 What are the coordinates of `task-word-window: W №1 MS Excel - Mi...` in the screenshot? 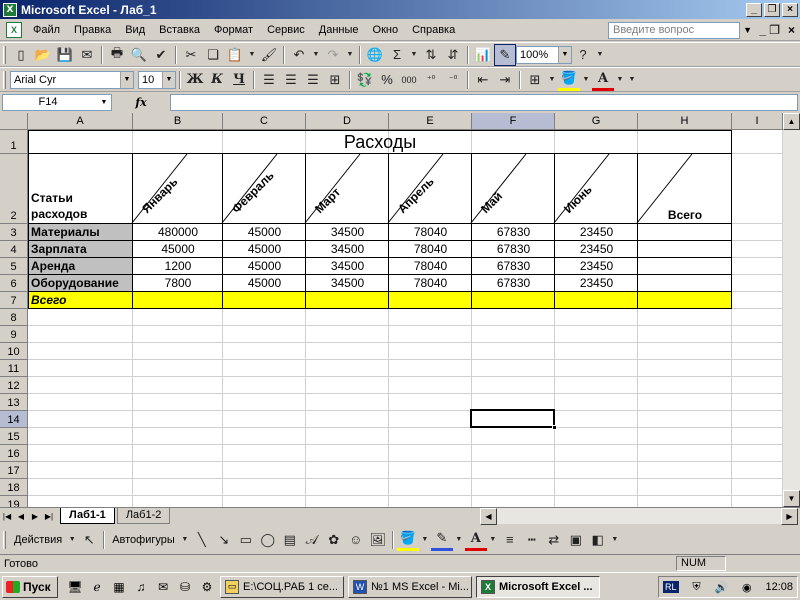 It's located at (410, 586).